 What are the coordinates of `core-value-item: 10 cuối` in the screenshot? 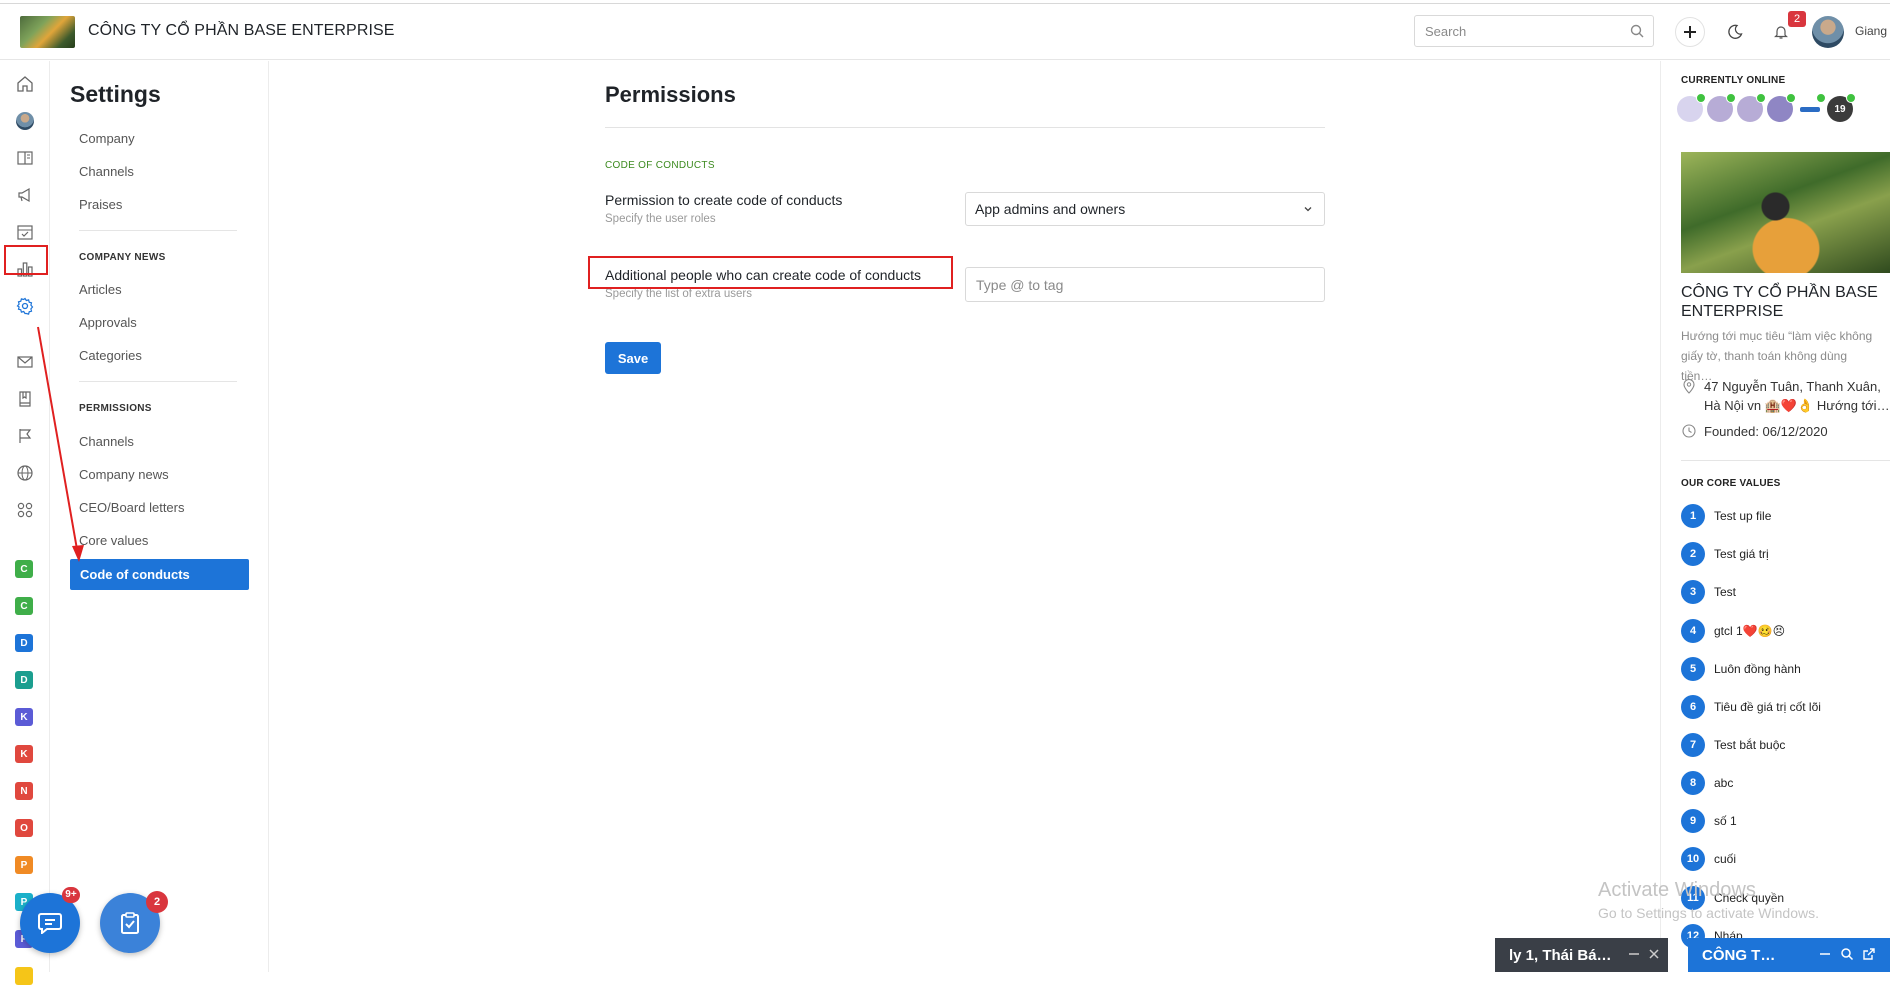 It's located at (1708, 859).